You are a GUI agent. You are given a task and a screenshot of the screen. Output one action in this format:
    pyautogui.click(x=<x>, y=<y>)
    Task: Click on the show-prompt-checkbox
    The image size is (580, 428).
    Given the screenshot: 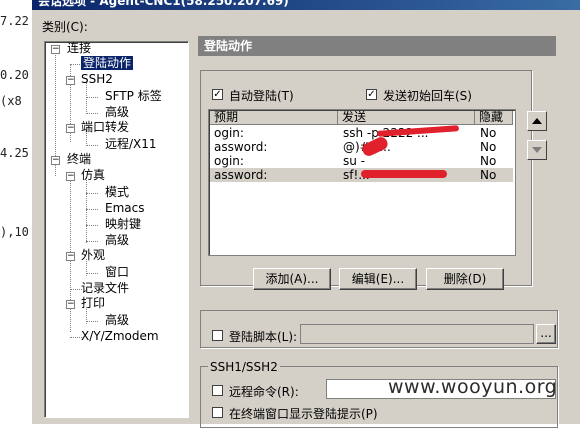 What is the action you would take?
    pyautogui.click(x=217, y=412)
    